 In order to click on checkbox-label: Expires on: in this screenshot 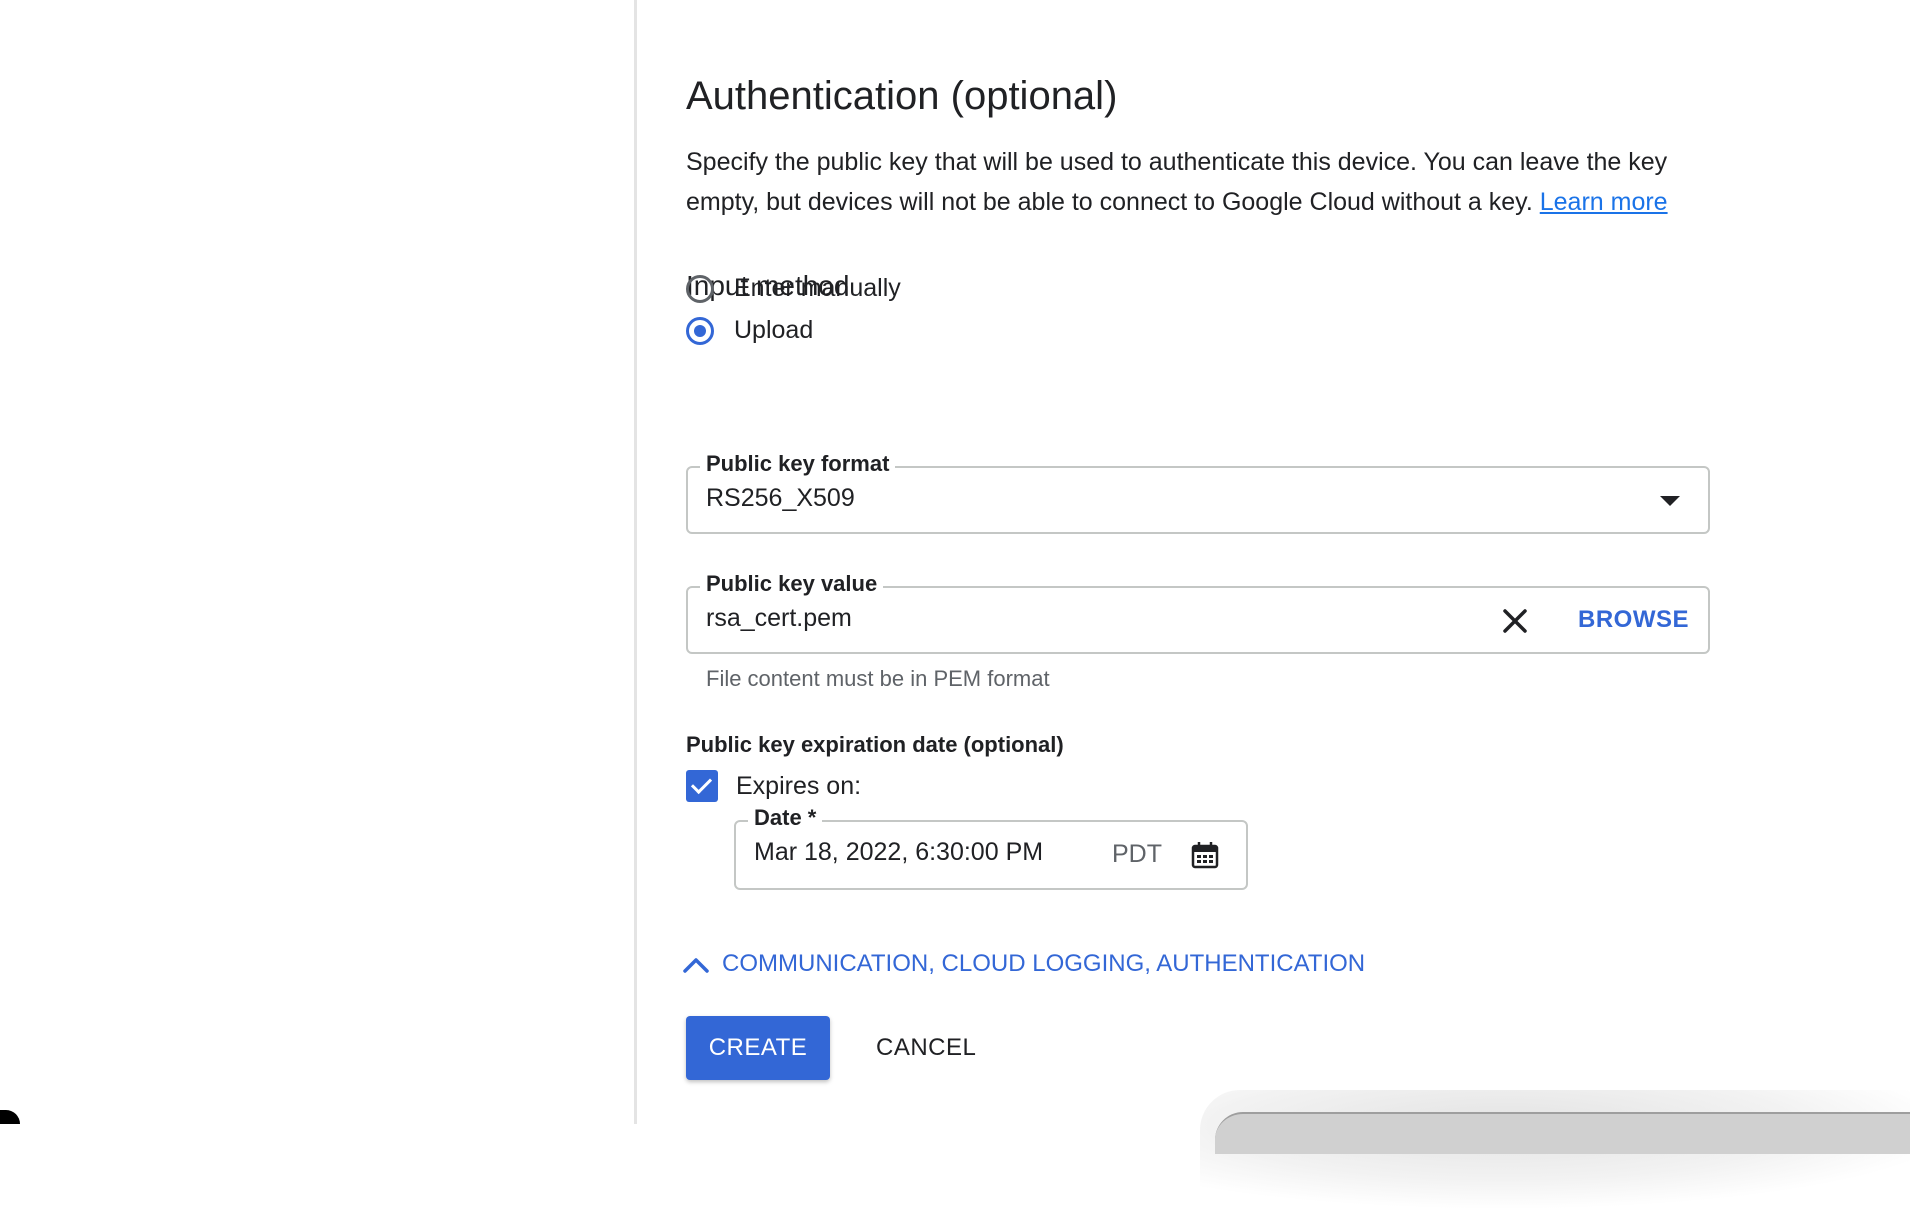, I will do `click(799, 785)`.